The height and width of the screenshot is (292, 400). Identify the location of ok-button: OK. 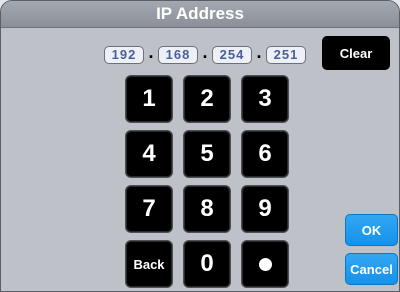
(371, 230).